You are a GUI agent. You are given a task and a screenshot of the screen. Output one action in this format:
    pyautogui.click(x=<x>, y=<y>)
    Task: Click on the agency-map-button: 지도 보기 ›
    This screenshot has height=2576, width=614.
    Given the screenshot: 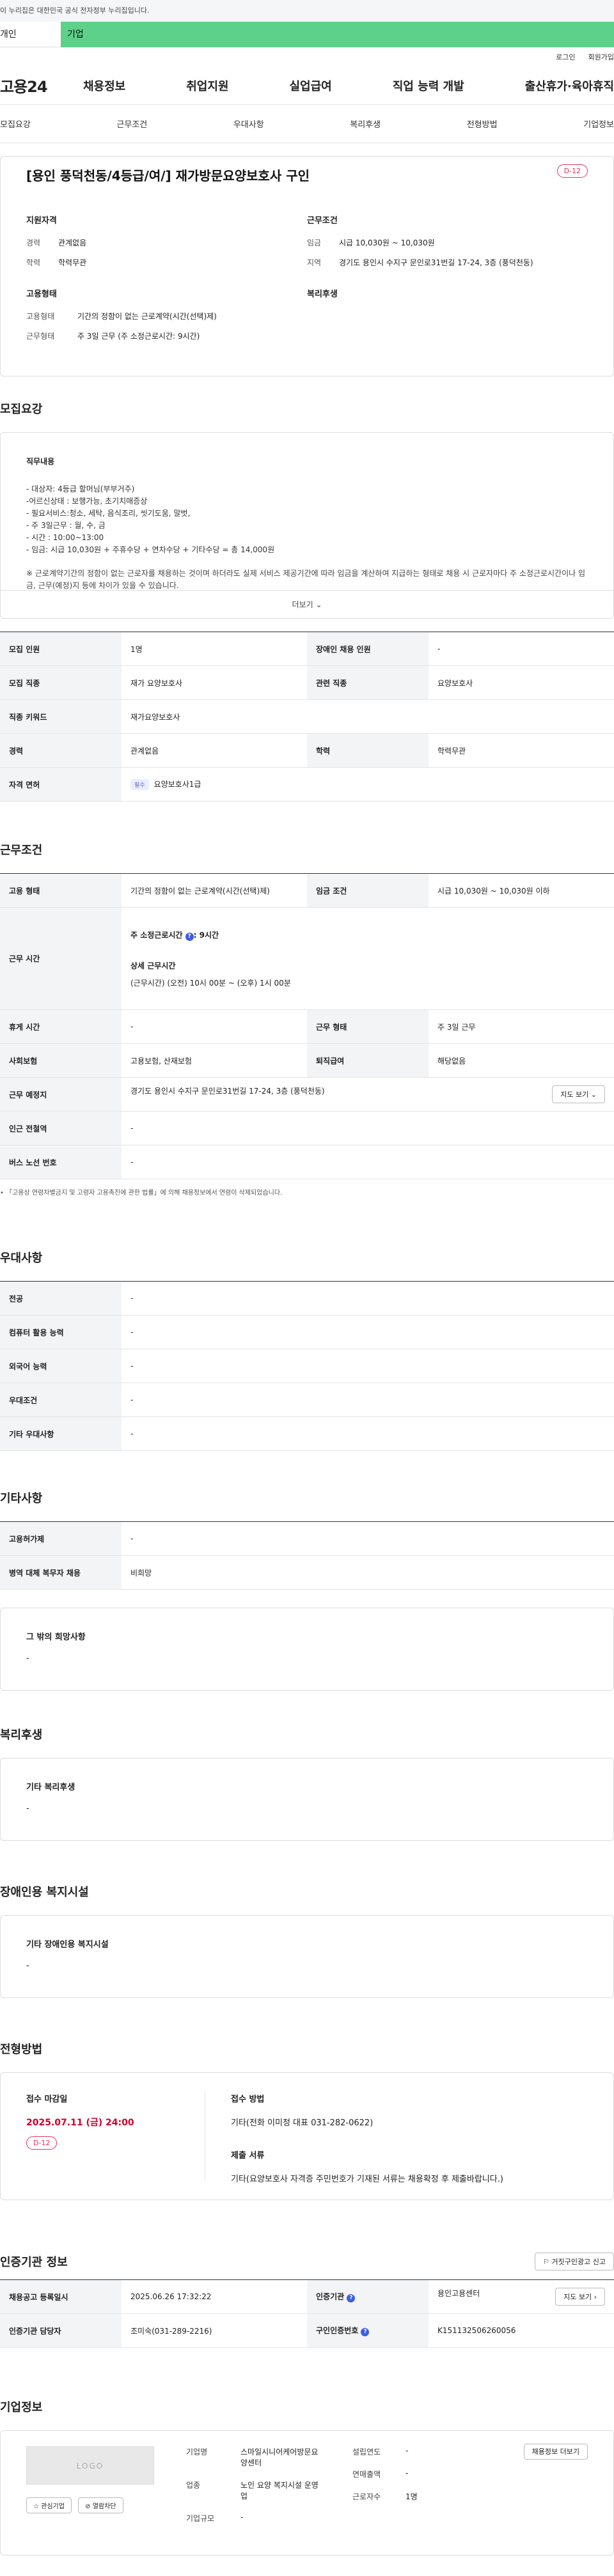 What is the action you would take?
    pyautogui.click(x=580, y=2297)
    